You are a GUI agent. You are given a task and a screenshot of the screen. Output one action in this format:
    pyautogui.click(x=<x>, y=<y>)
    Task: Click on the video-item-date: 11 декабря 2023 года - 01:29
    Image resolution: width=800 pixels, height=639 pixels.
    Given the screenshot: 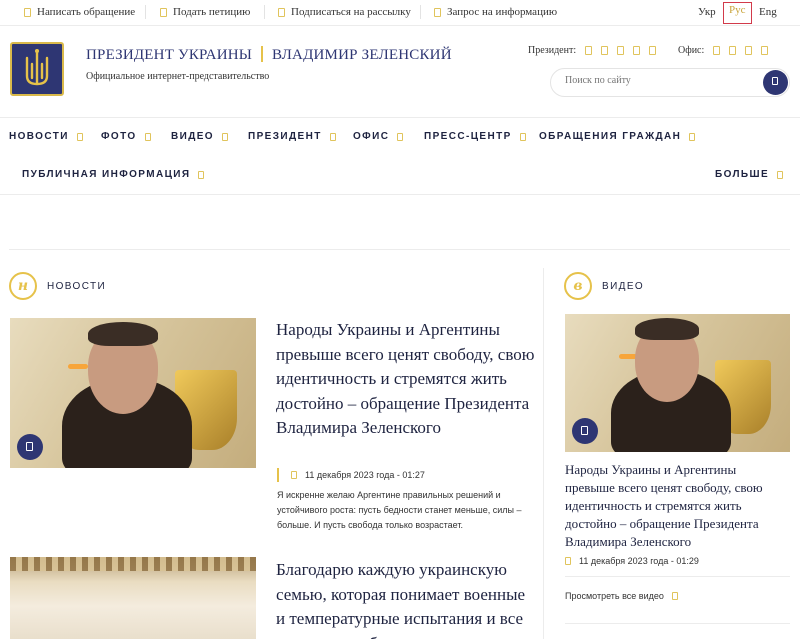 What is the action you would take?
    pyautogui.click(x=639, y=561)
    